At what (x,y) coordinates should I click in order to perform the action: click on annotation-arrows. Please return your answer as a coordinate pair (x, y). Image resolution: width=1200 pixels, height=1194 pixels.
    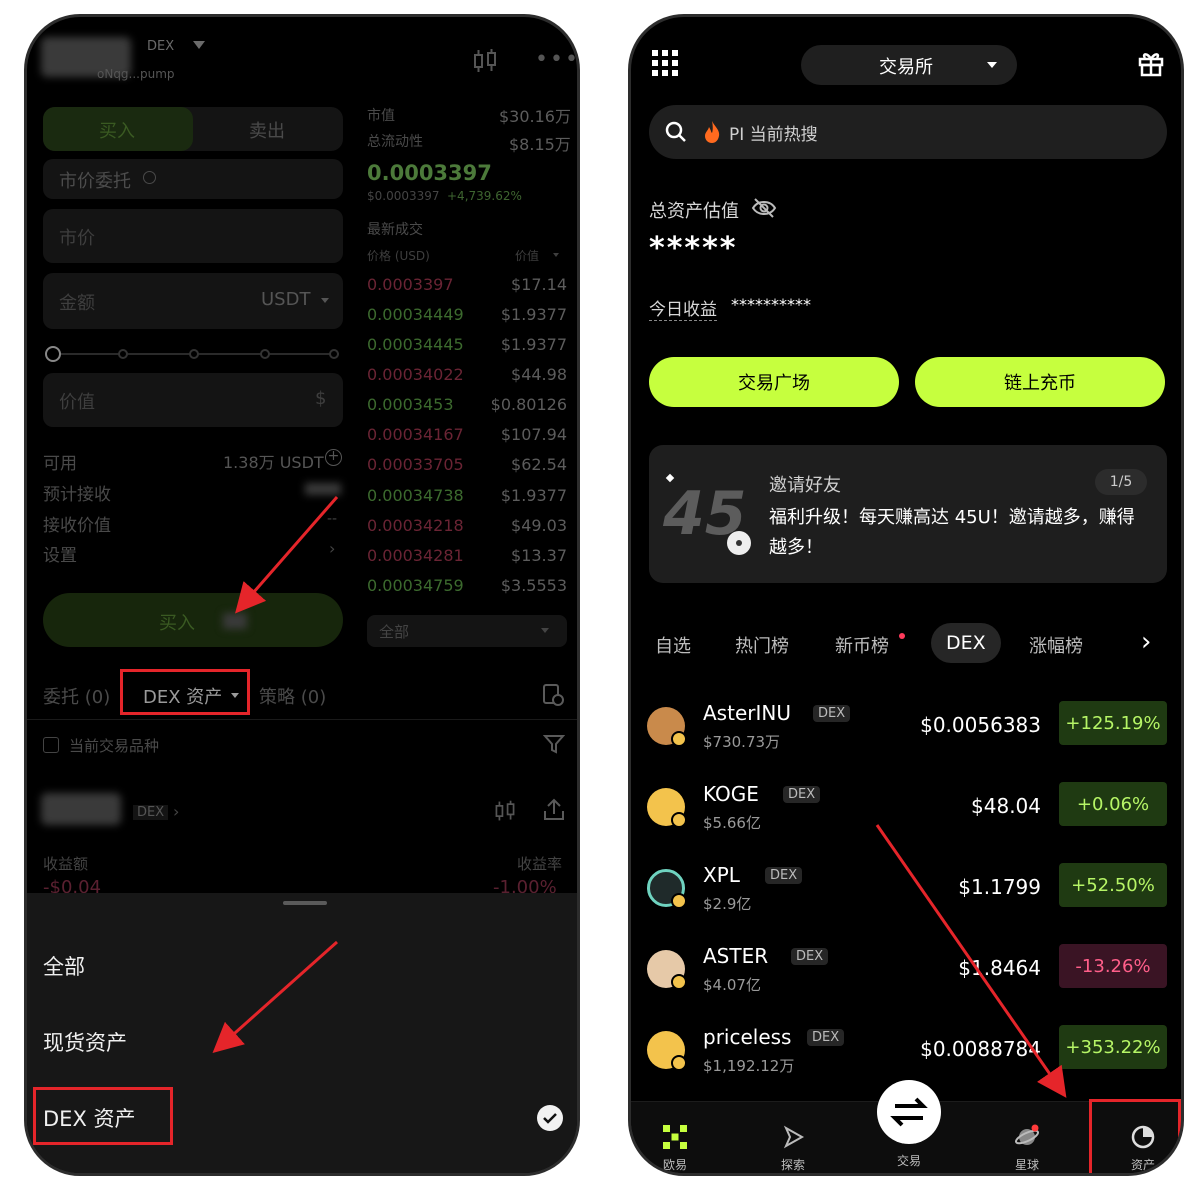
    Looking at the image, I should click on (275, 774).